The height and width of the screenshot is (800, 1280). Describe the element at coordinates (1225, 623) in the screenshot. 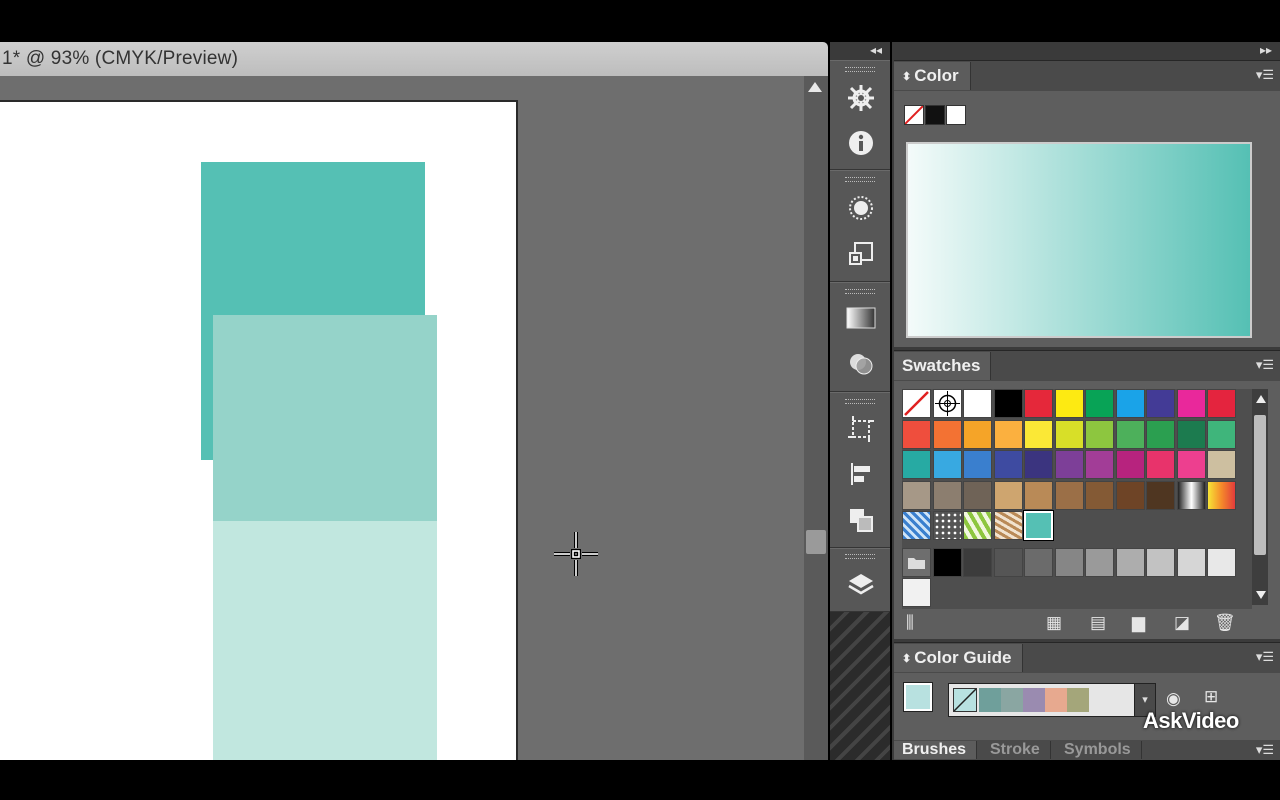

I see `delete-swatch-icon: 🗑` at that location.